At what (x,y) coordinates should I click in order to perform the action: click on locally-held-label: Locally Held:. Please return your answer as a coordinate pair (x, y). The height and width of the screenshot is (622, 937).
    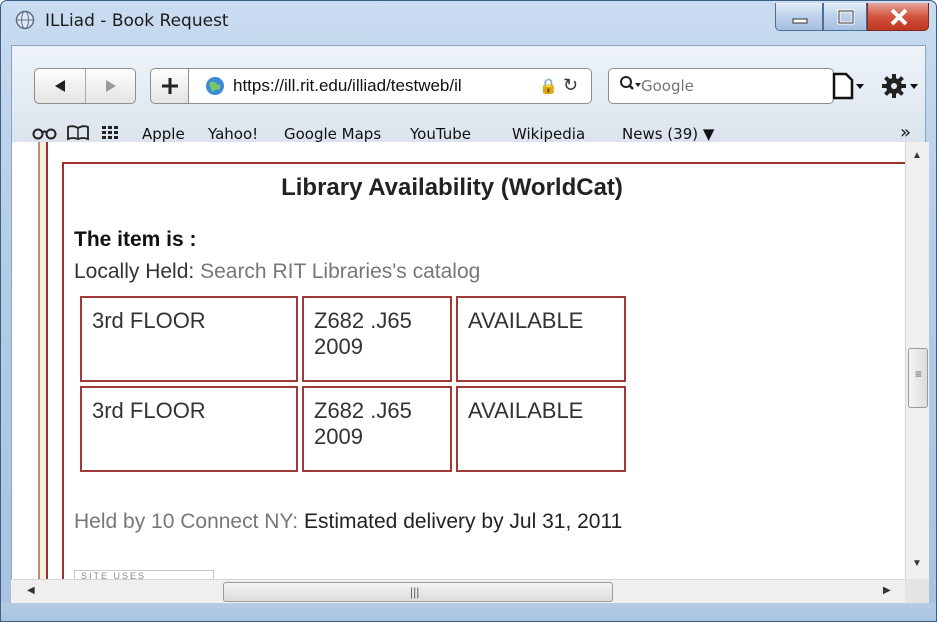
    Looking at the image, I should click on (134, 271).